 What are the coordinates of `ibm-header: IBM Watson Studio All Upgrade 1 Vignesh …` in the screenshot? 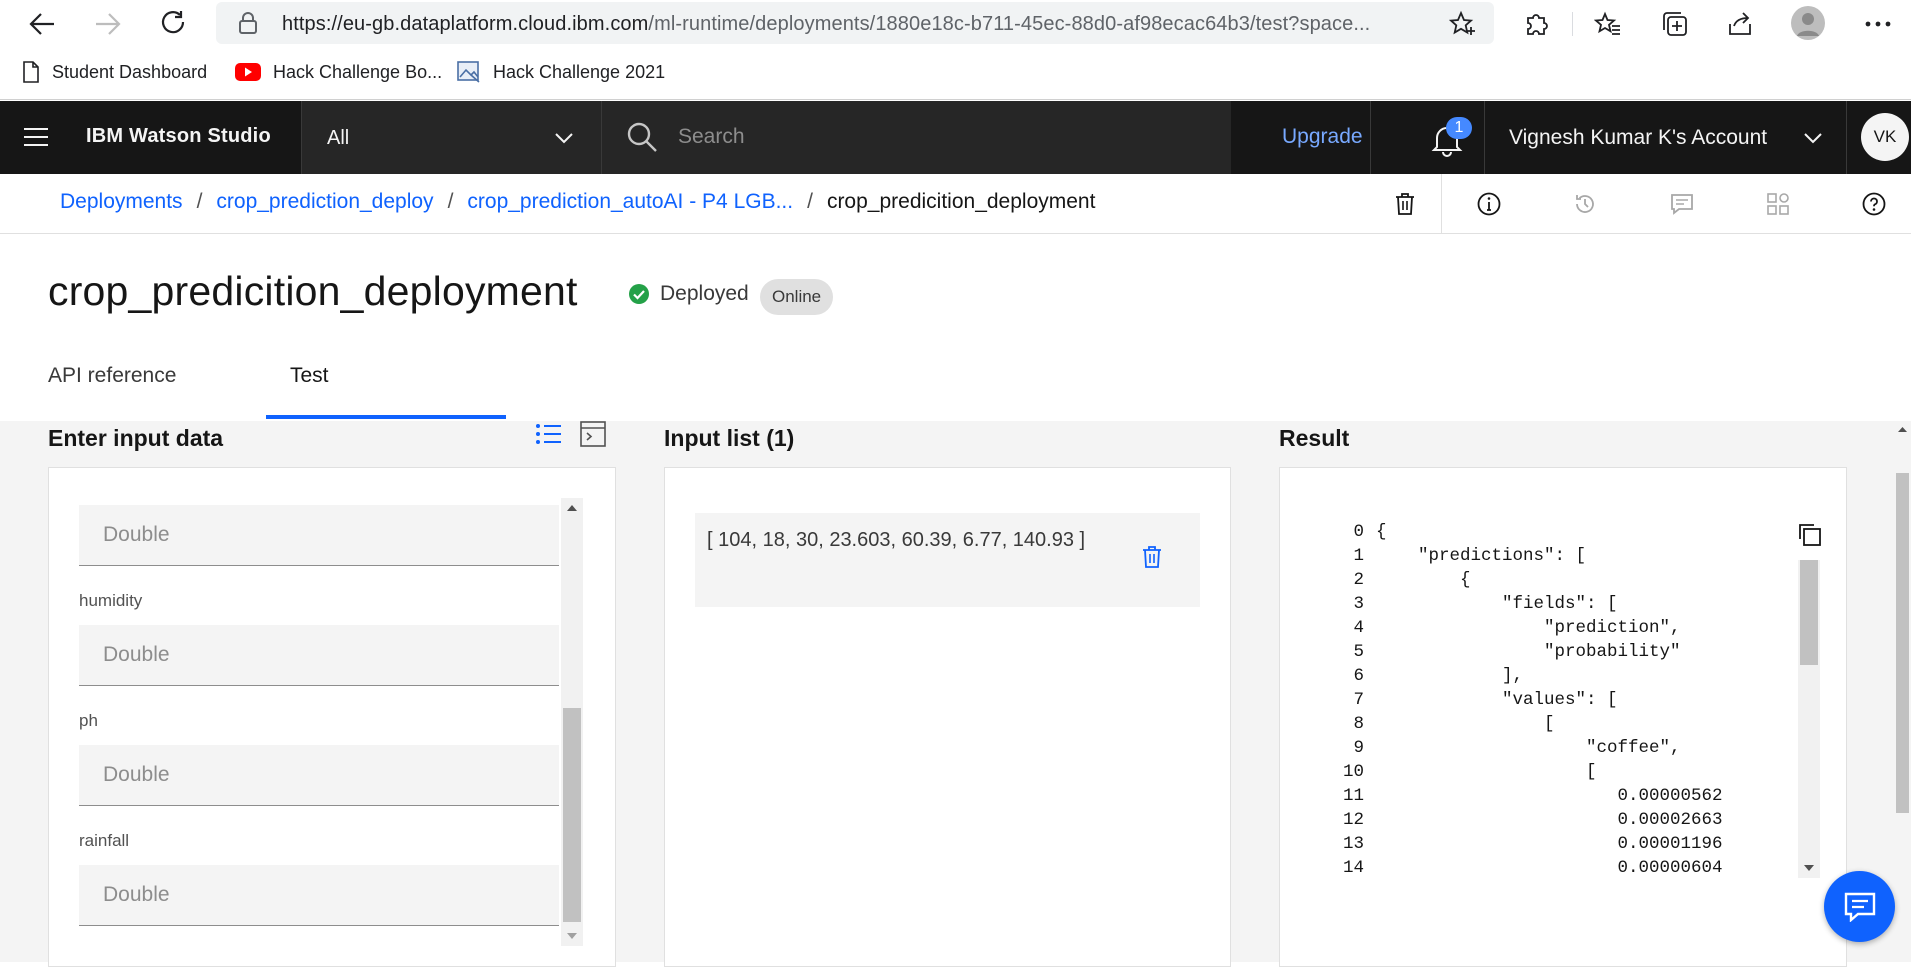 It's located at (955, 137).